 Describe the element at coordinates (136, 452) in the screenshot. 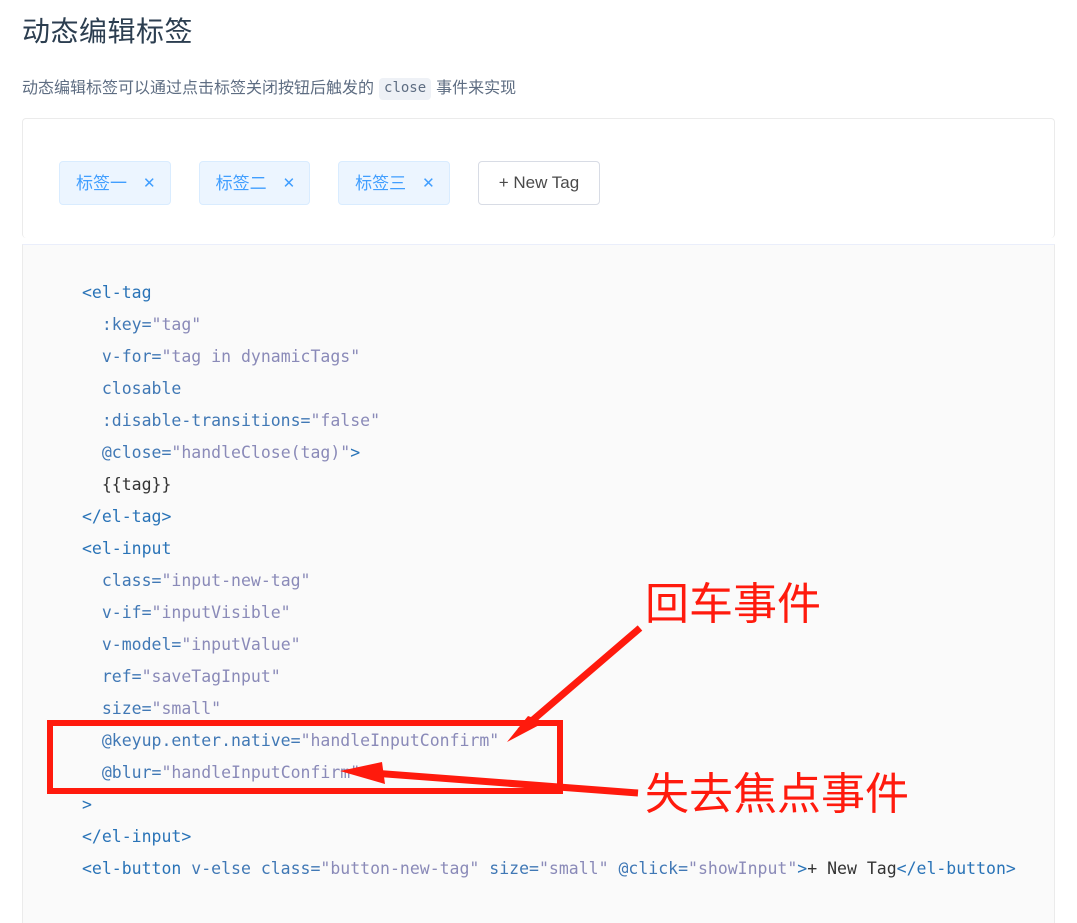

I see `code-token: @close=` at that location.